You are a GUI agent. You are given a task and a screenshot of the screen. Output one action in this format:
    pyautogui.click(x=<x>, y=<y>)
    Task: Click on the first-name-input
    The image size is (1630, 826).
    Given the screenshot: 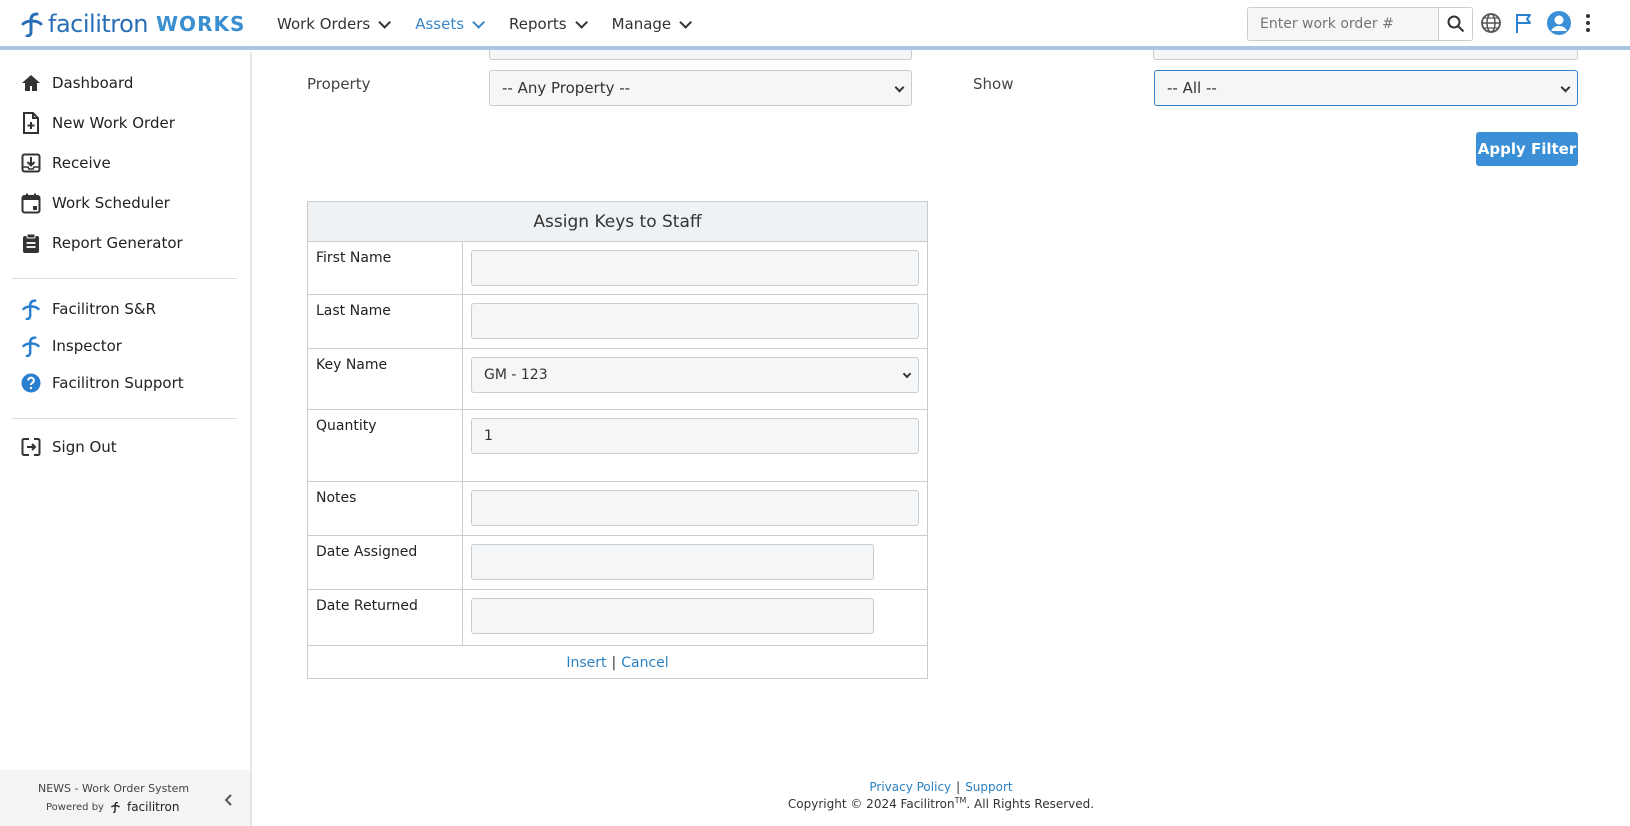 What is the action you would take?
    pyautogui.click(x=695, y=268)
    